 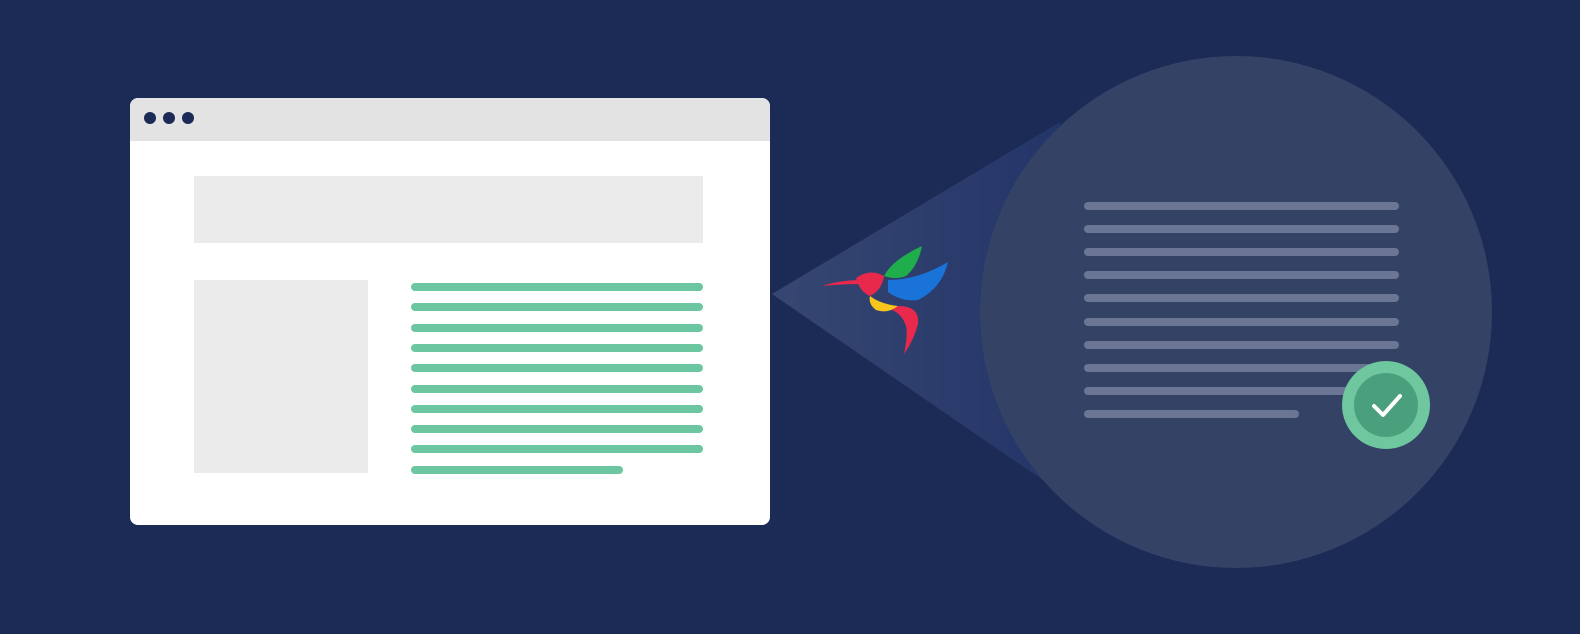 I want to click on hummingbird-logo, so click(x=885, y=300).